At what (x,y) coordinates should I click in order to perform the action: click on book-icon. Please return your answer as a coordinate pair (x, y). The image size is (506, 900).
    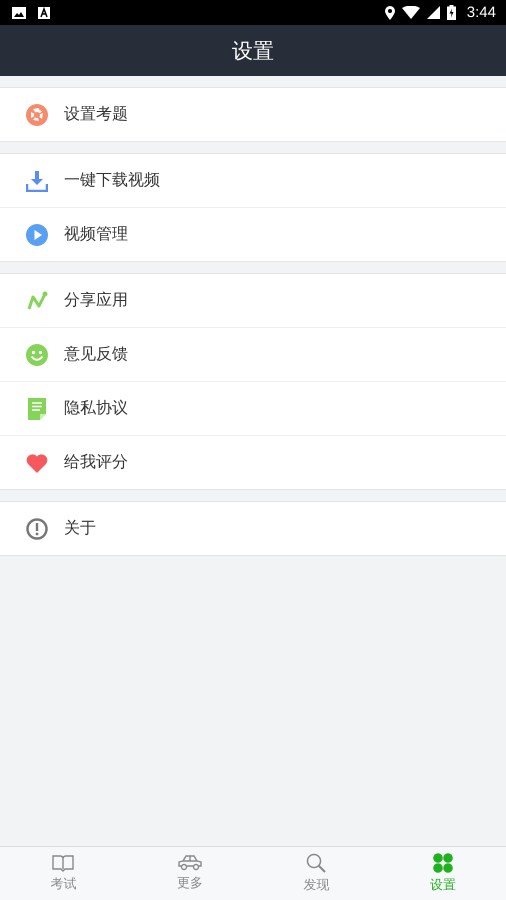
    Looking at the image, I should click on (63, 863).